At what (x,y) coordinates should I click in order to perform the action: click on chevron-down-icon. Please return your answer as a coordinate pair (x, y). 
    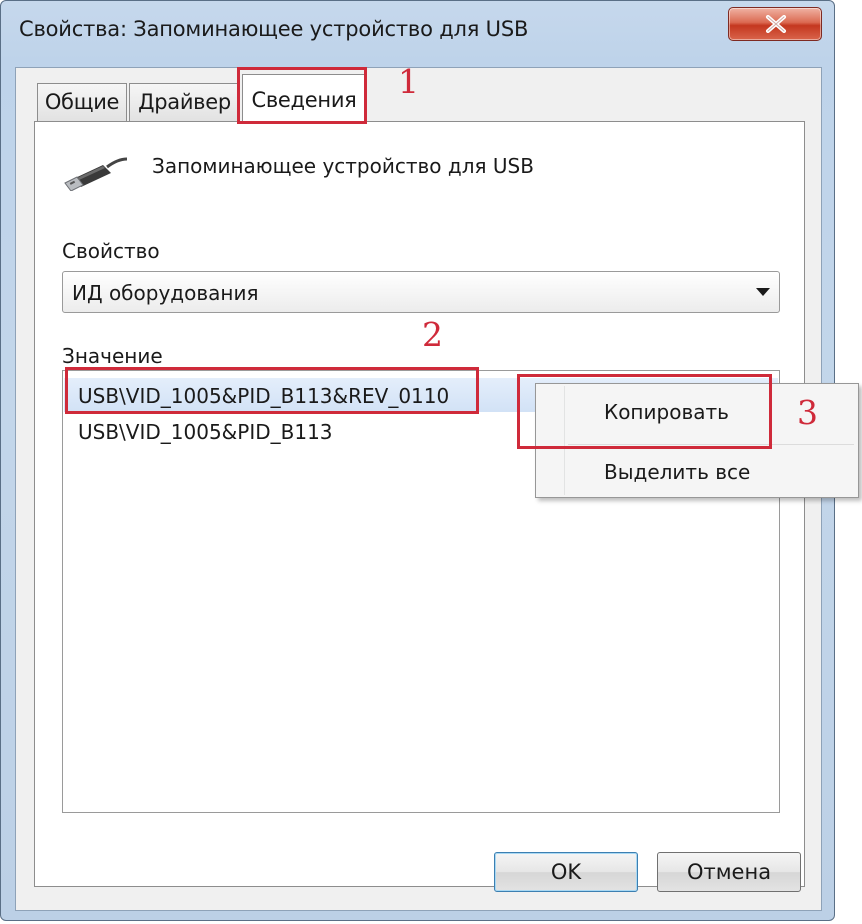
    Looking at the image, I should click on (763, 292).